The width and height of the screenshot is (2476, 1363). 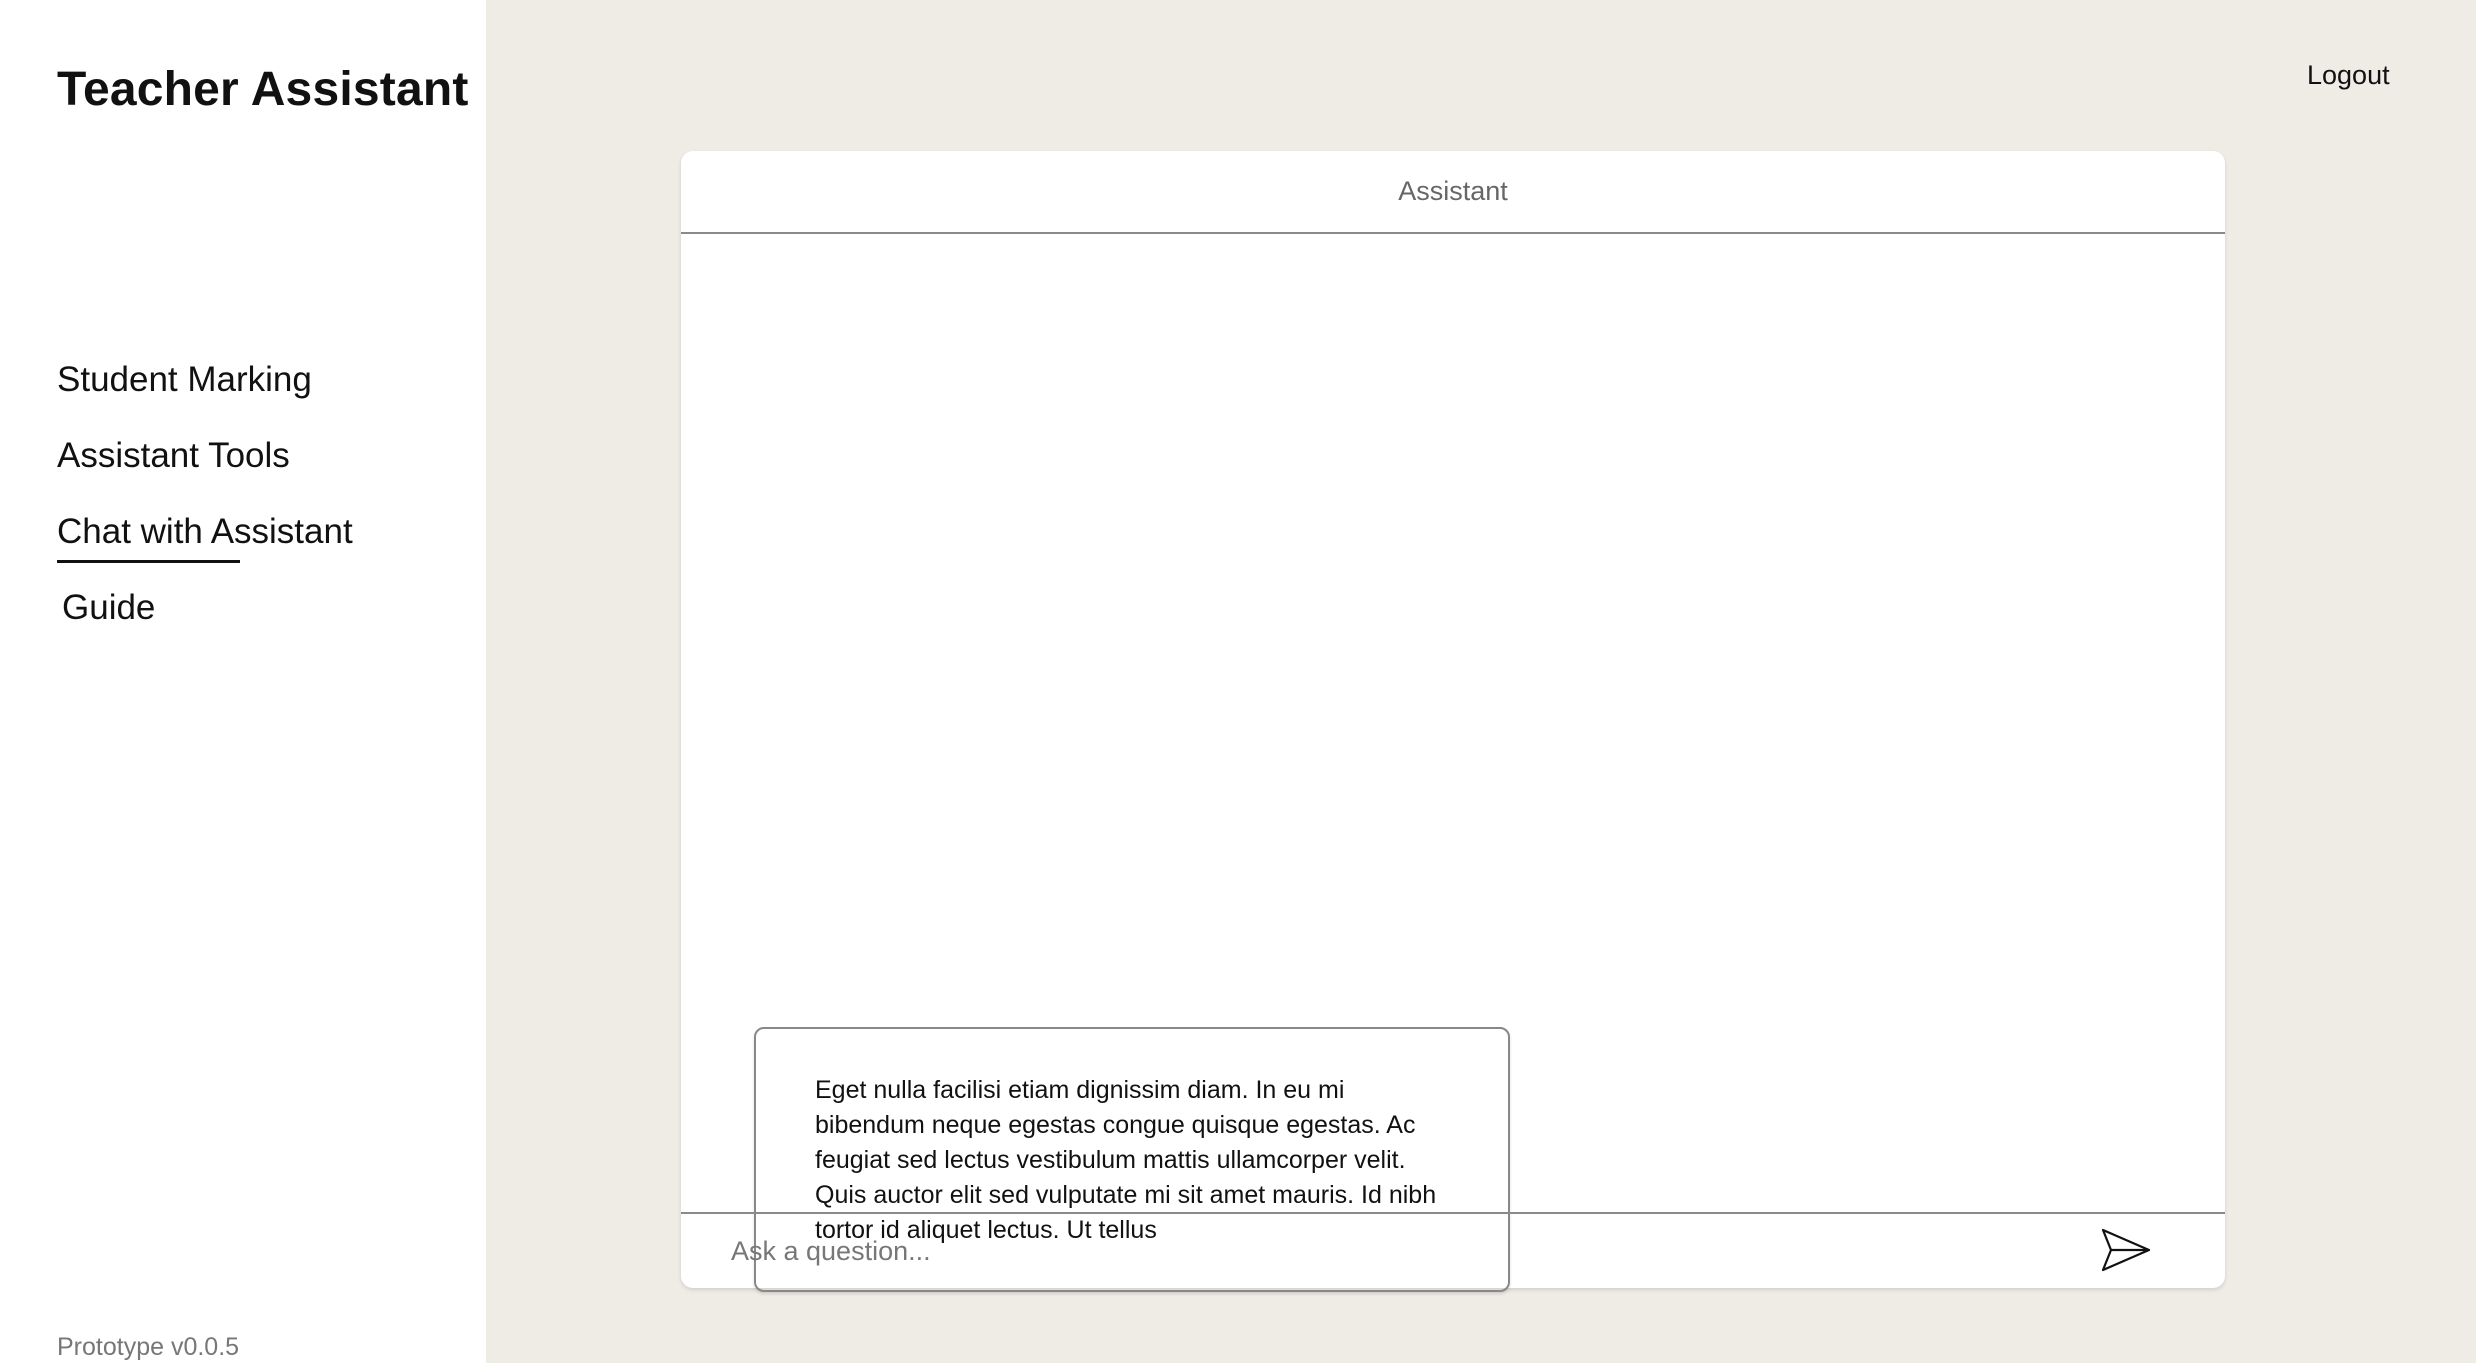 I want to click on chat-header: Assistant, so click(x=1453, y=192).